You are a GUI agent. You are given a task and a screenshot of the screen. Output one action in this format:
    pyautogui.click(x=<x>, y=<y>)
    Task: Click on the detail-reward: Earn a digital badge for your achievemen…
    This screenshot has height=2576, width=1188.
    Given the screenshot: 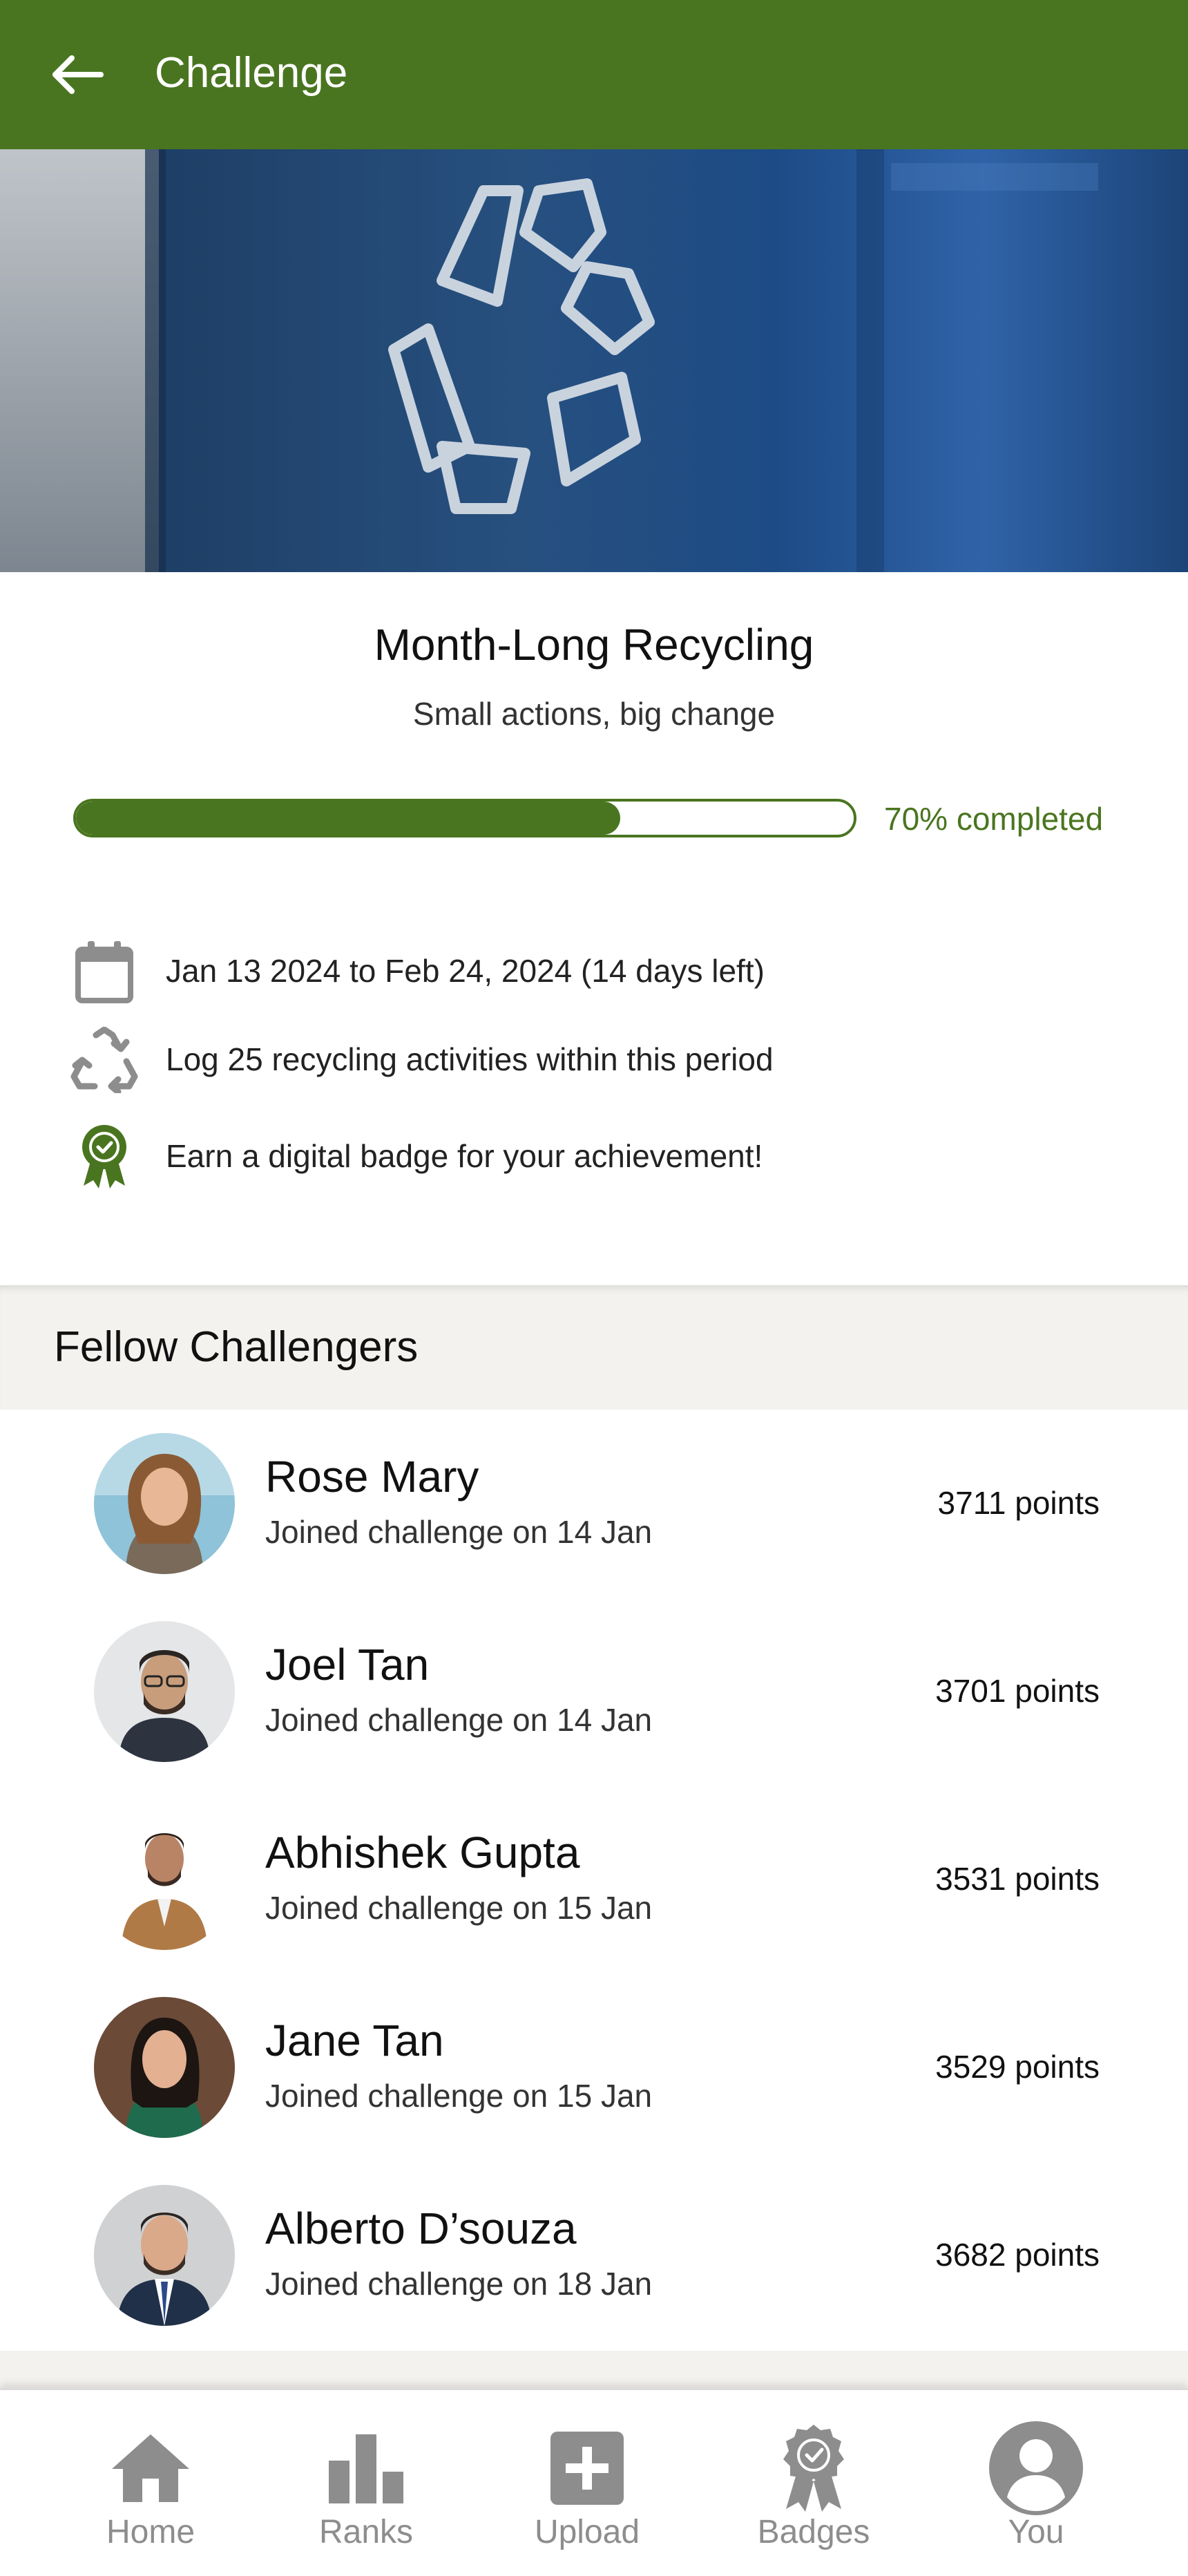 What is the action you would take?
    pyautogui.click(x=605, y=1156)
    